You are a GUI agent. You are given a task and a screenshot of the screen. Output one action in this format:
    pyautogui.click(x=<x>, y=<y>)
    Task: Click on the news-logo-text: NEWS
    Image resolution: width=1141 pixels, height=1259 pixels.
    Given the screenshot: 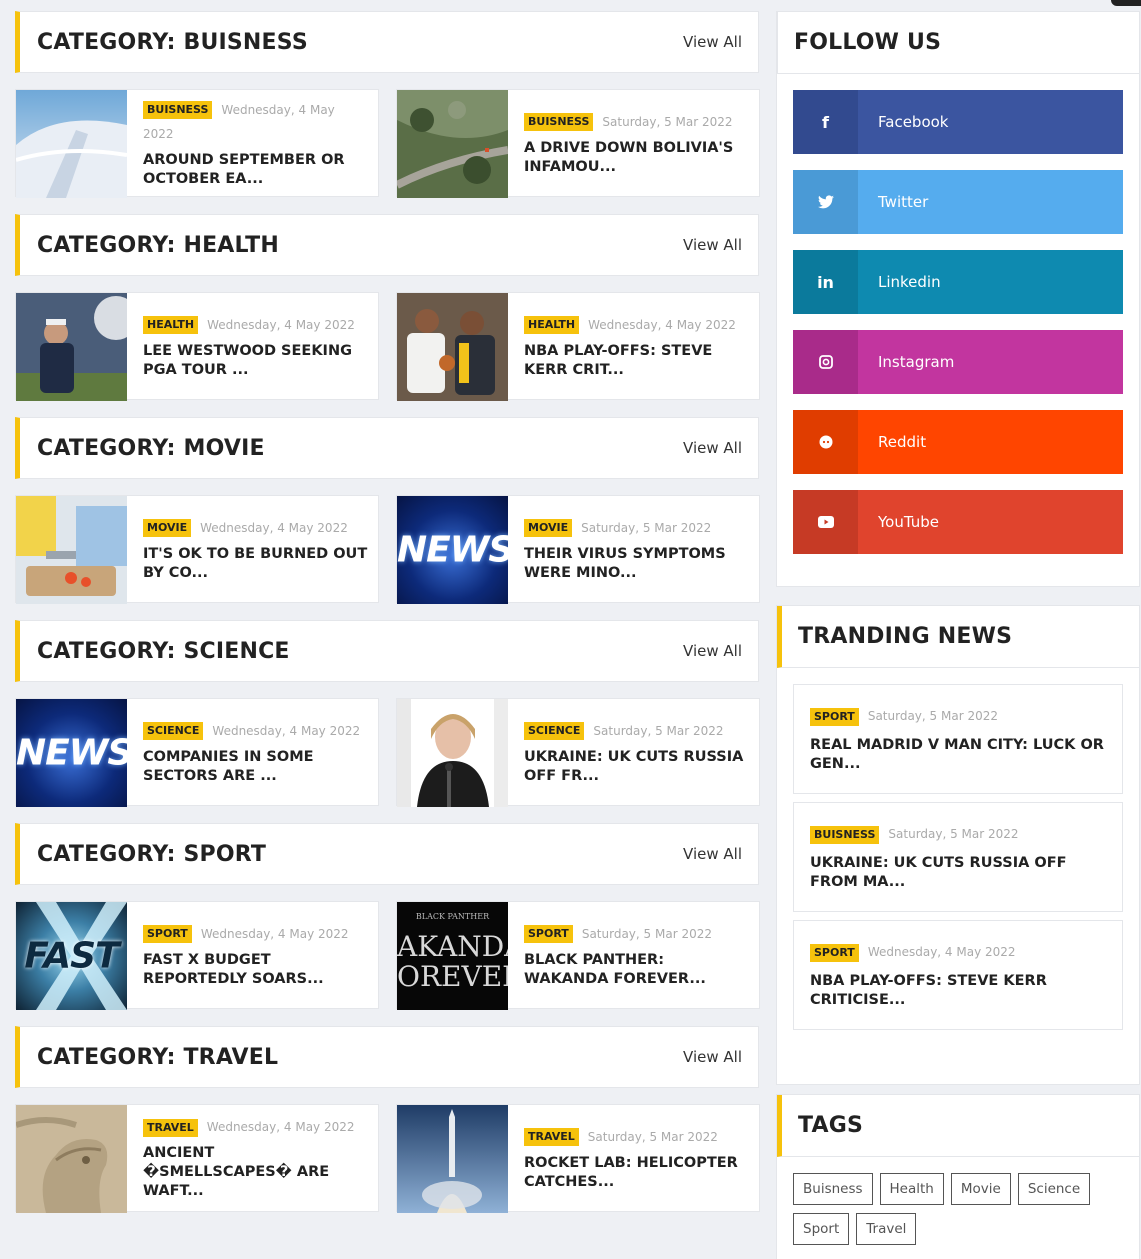 What is the action you would take?
    pyautogui.click(x=452, y=550)
    